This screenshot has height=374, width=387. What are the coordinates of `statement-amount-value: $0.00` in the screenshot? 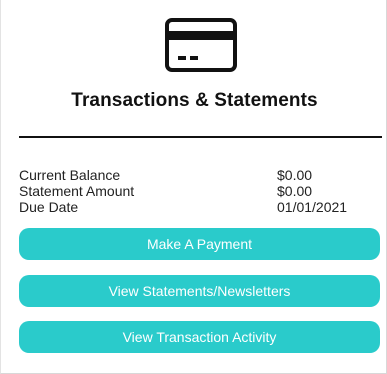 It's located at (295, 191).